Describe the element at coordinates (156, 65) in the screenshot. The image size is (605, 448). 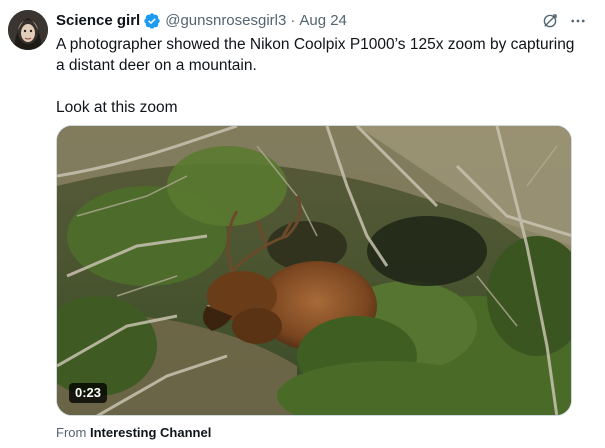
I see `tweet-text-line: a distant deer on a mountain.` at that location.